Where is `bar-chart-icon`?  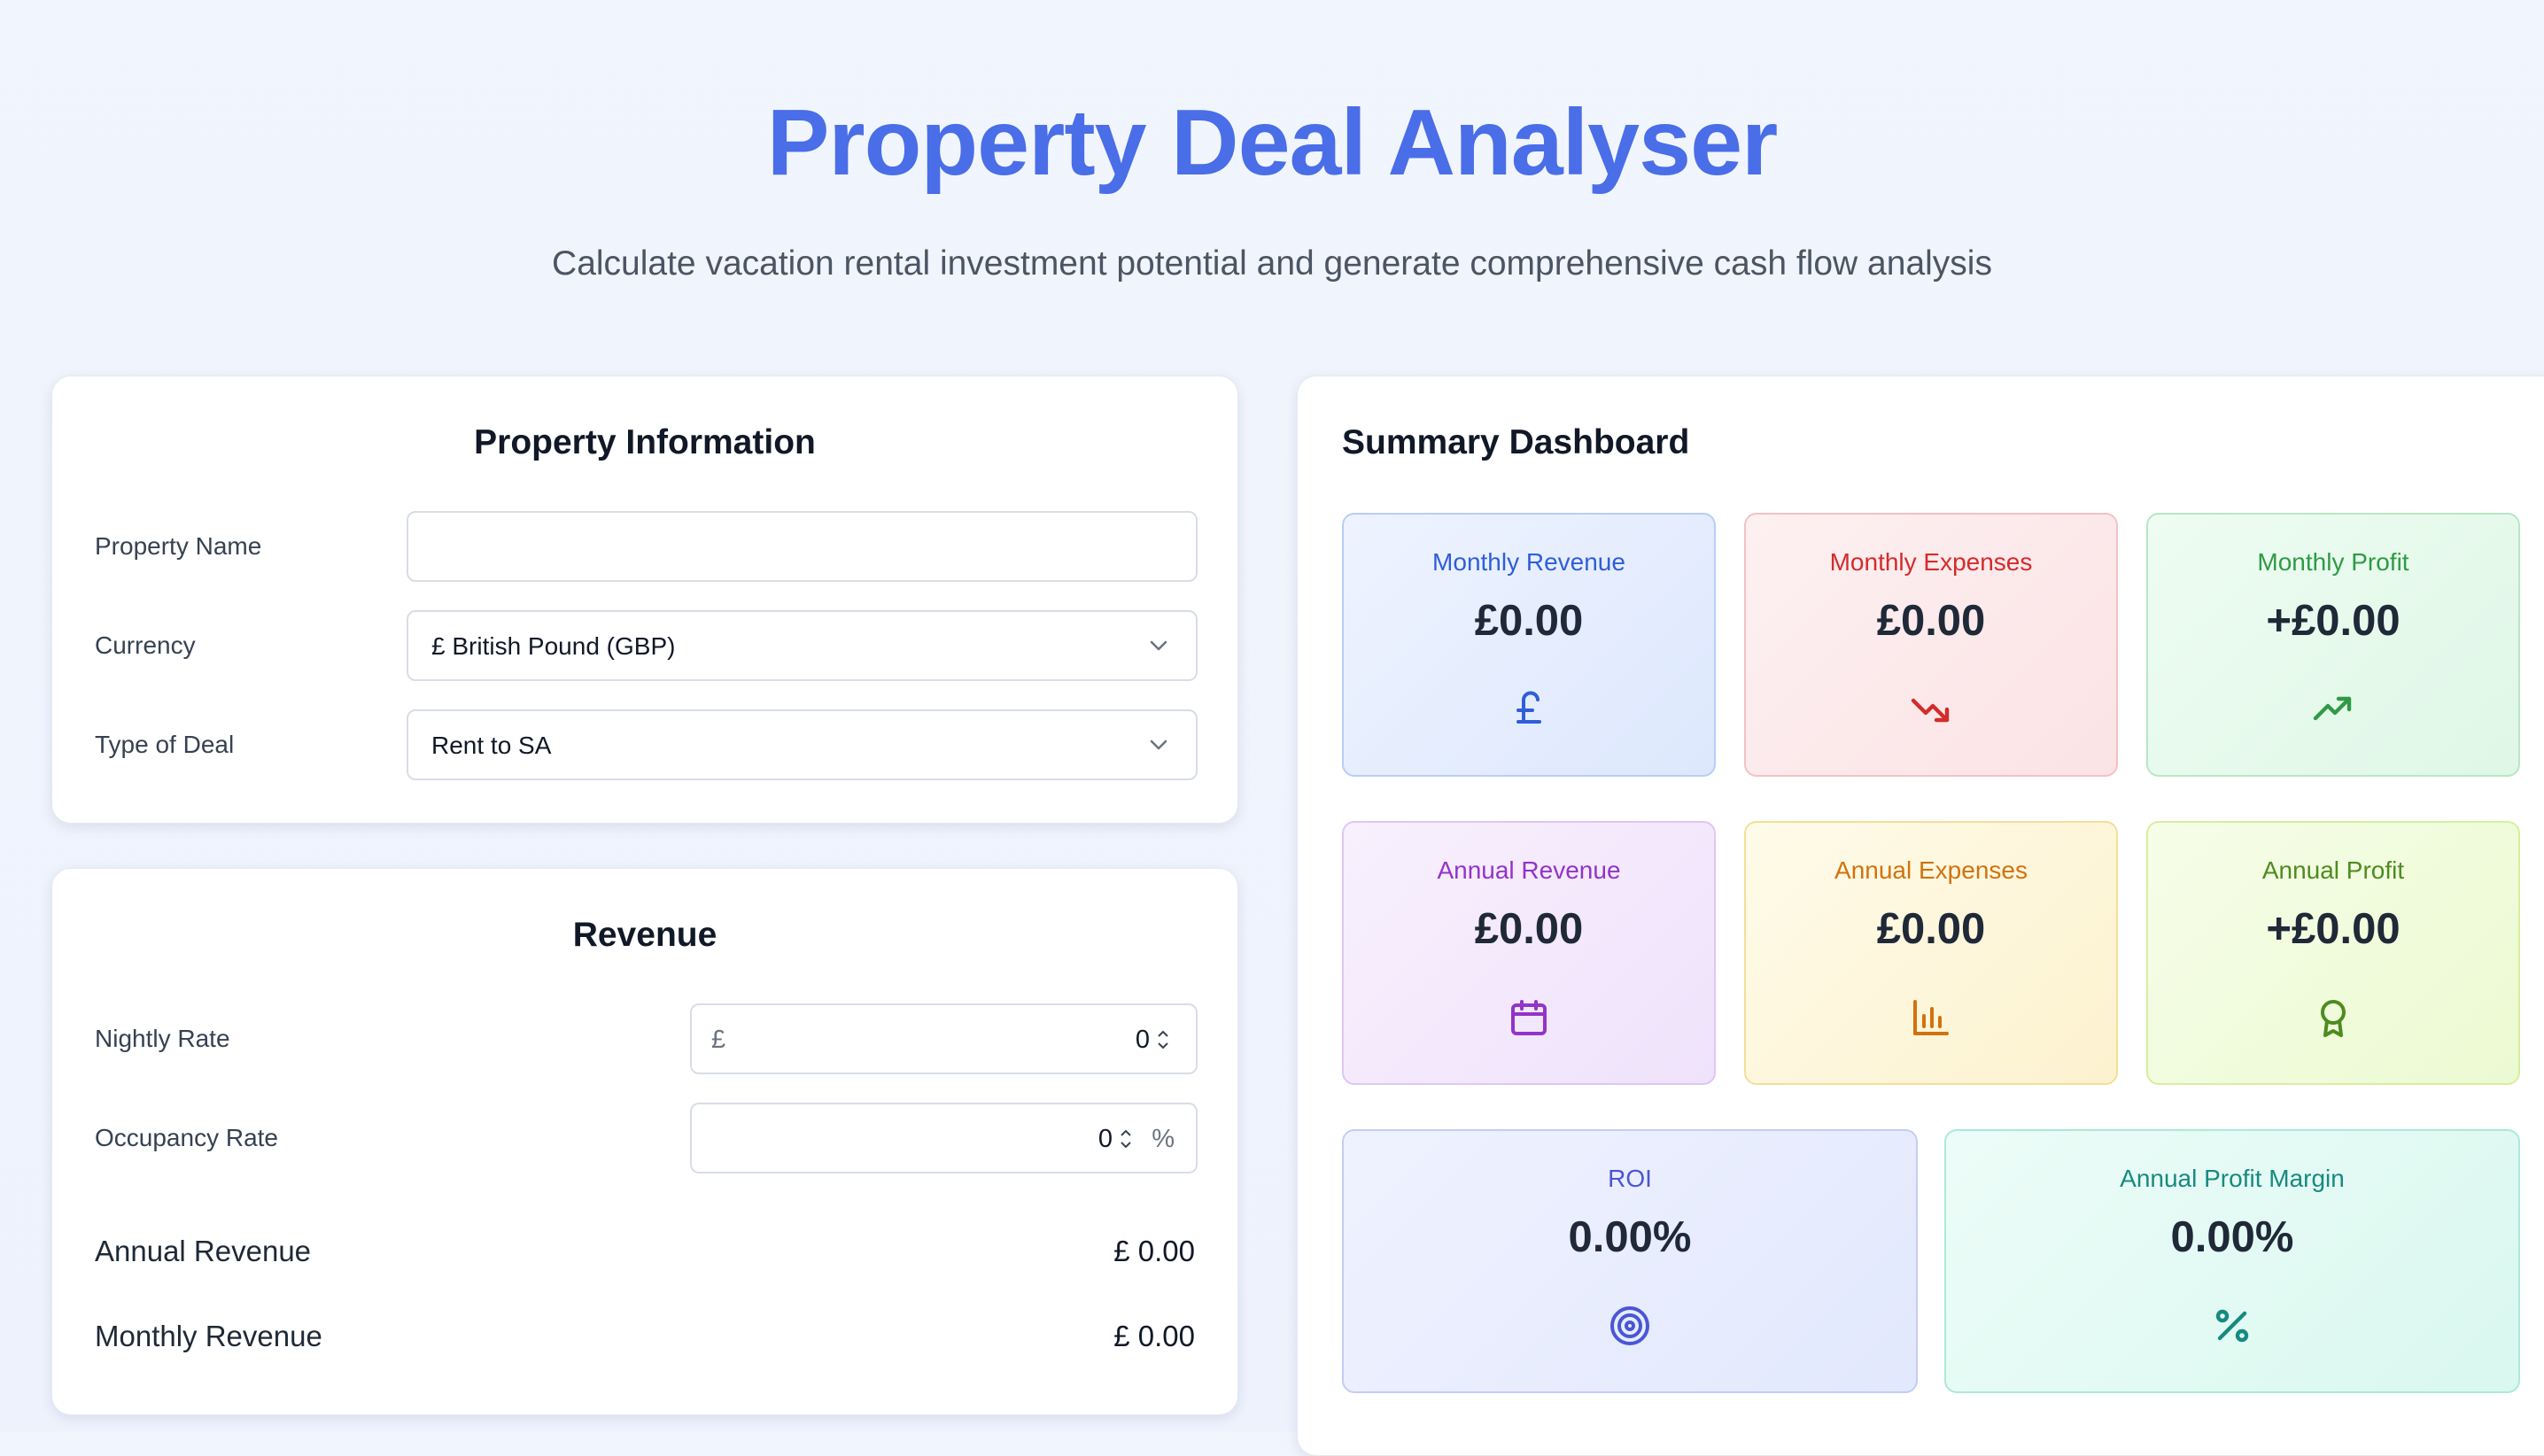
bar-chart-icon is located at coordinates (1931, 1017).